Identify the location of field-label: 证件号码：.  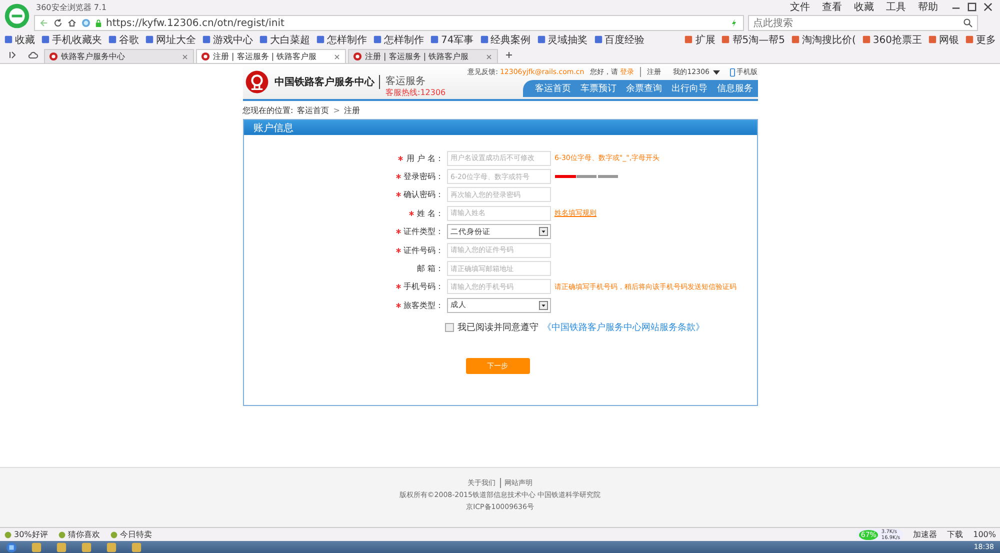
(424, 250).